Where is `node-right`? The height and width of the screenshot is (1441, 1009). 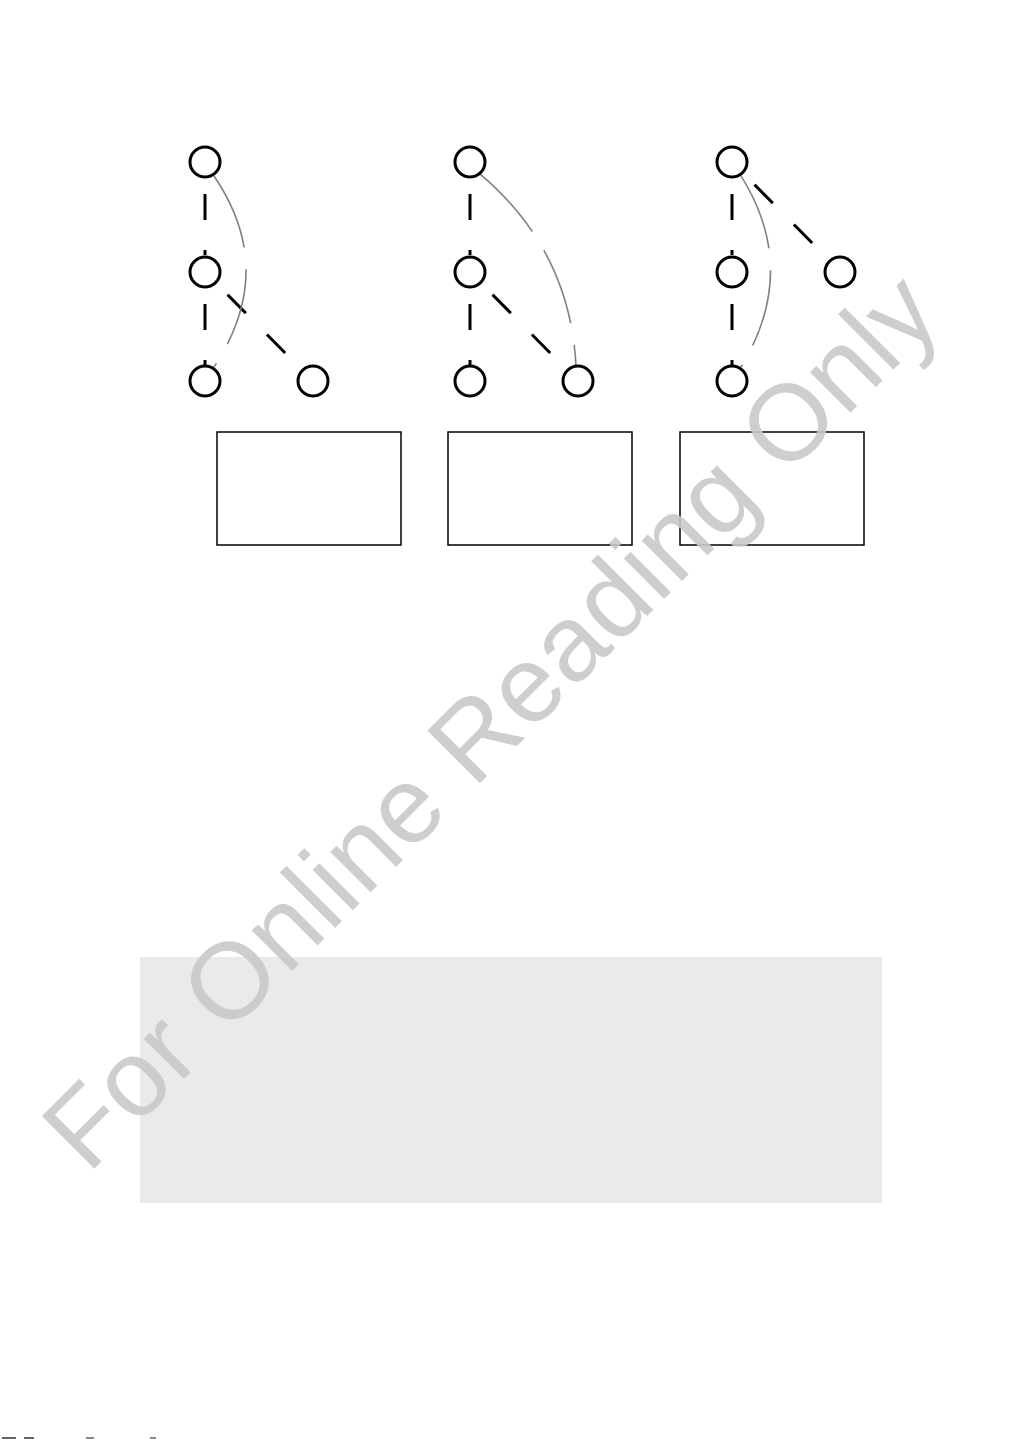 node-right is located at coordinates (840, 272).